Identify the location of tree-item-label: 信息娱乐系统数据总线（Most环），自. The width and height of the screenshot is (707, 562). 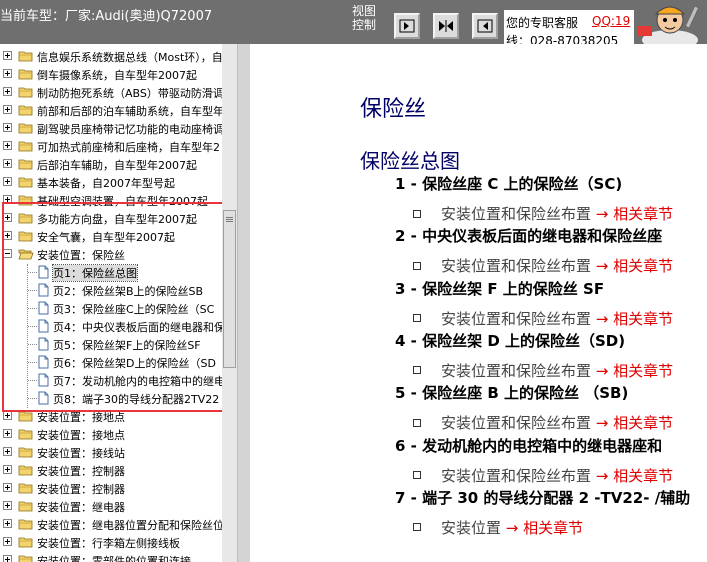
(130, 57).